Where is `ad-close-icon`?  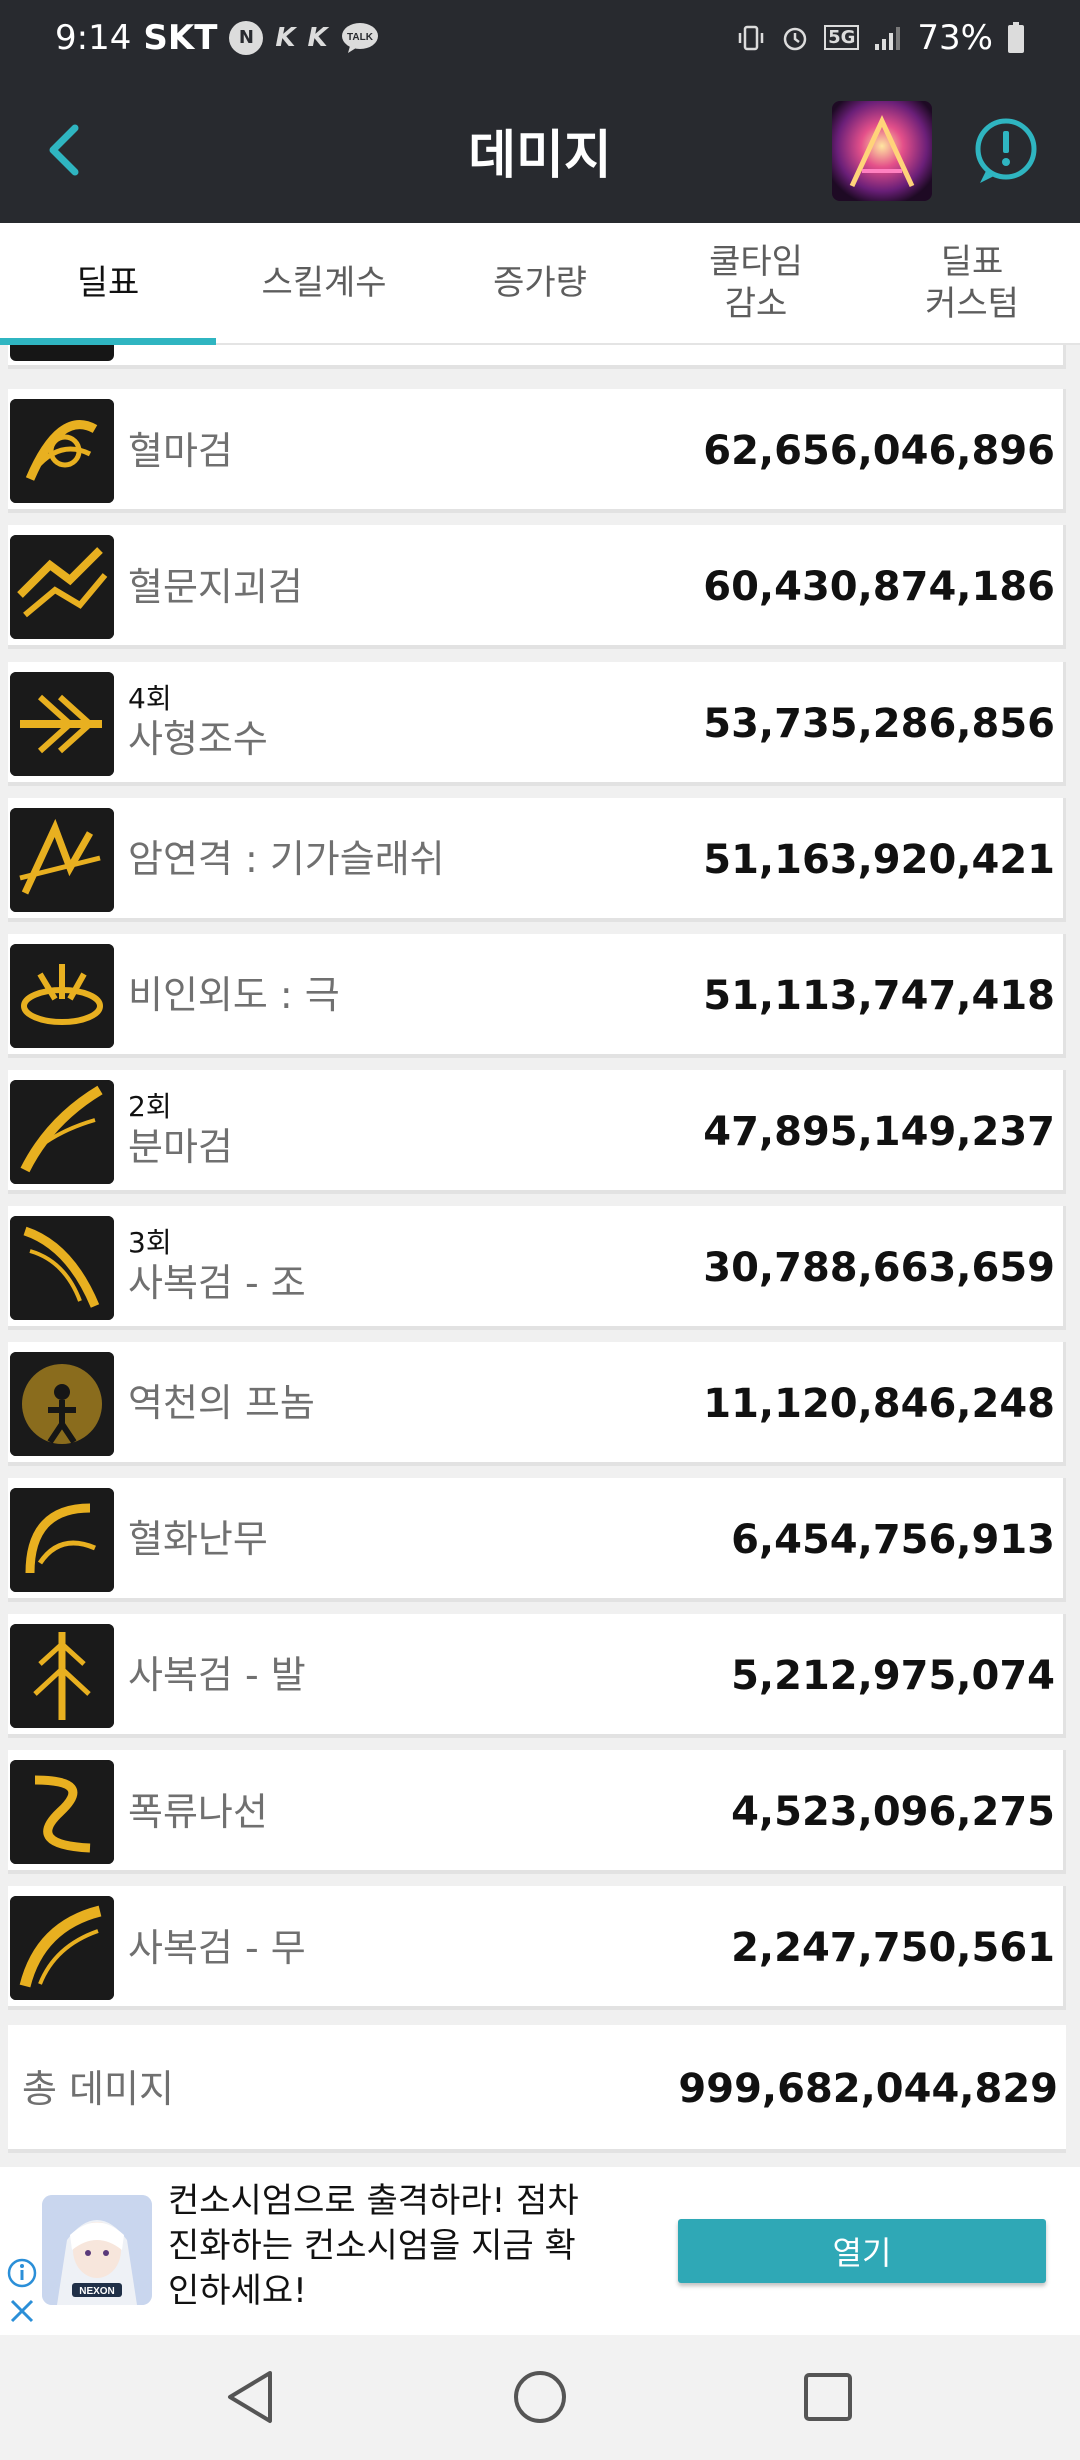
ad-close-icon is located at coordinates (22, 2311).